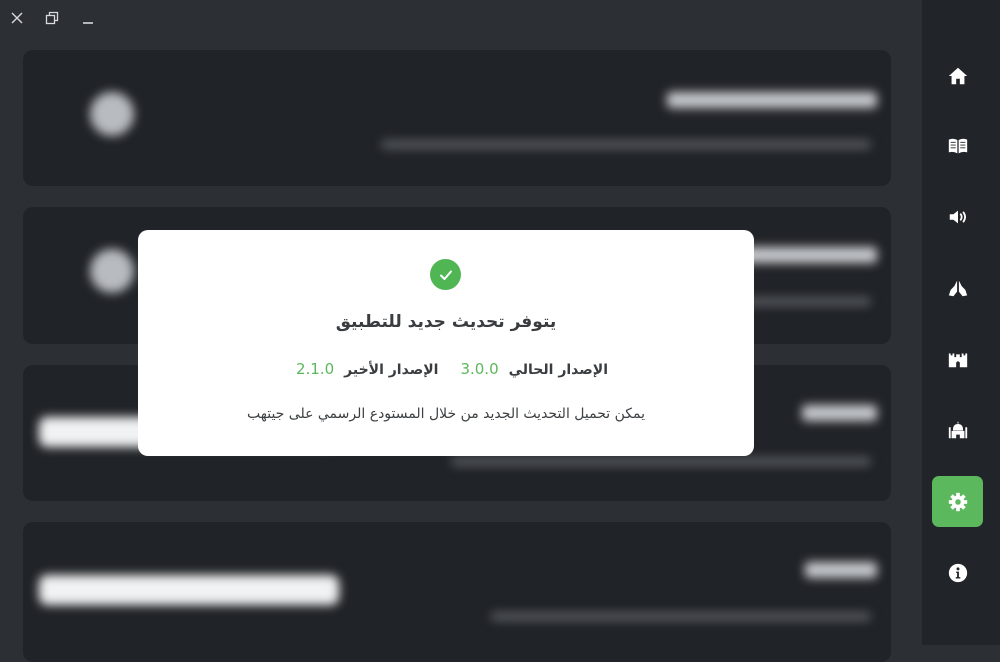 This screenshot has height=662, width=1000. I want to click on info-icon, so click(957, 572).